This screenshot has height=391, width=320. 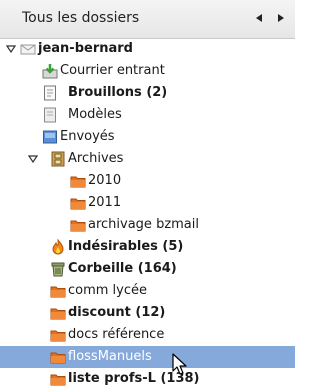 I want to click on folder-label: 2010, so click(x=105, y=180).